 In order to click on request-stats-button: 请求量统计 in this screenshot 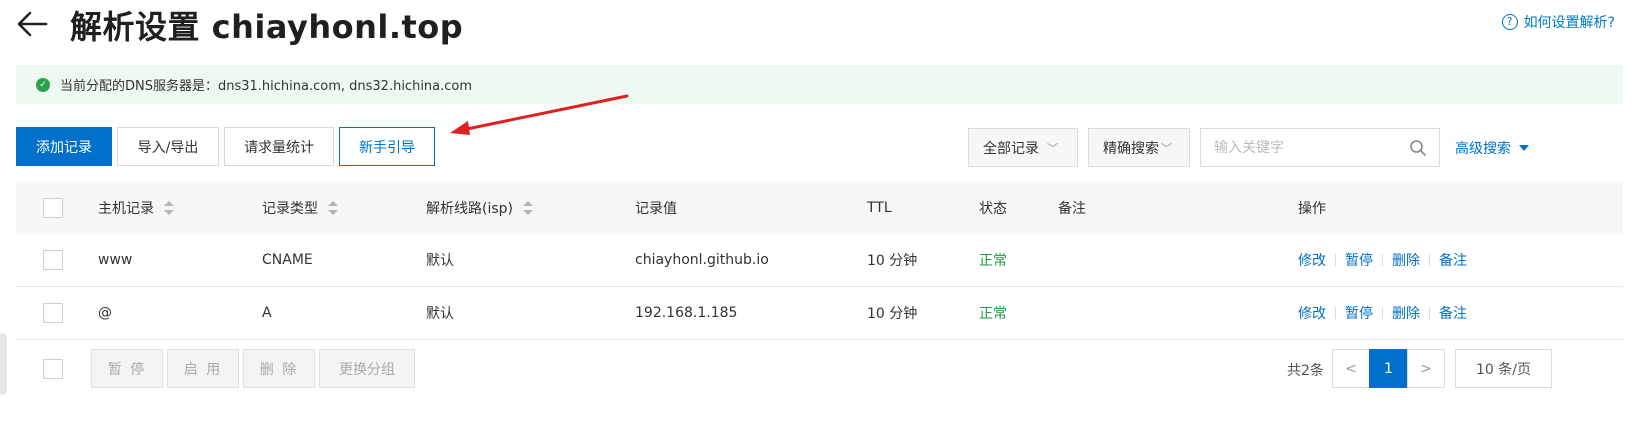, I will do `click(279, 146)`.